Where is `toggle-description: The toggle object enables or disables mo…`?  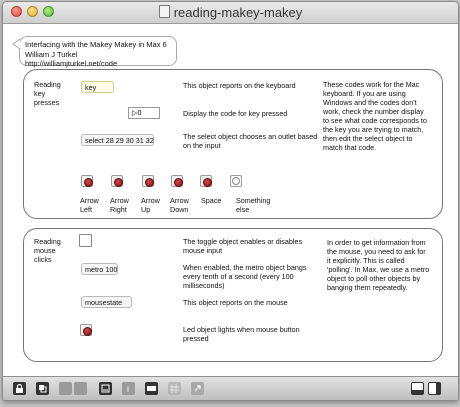
toggle-description: The toggle object enables or disables mo… is located at coordinates (243, 246).